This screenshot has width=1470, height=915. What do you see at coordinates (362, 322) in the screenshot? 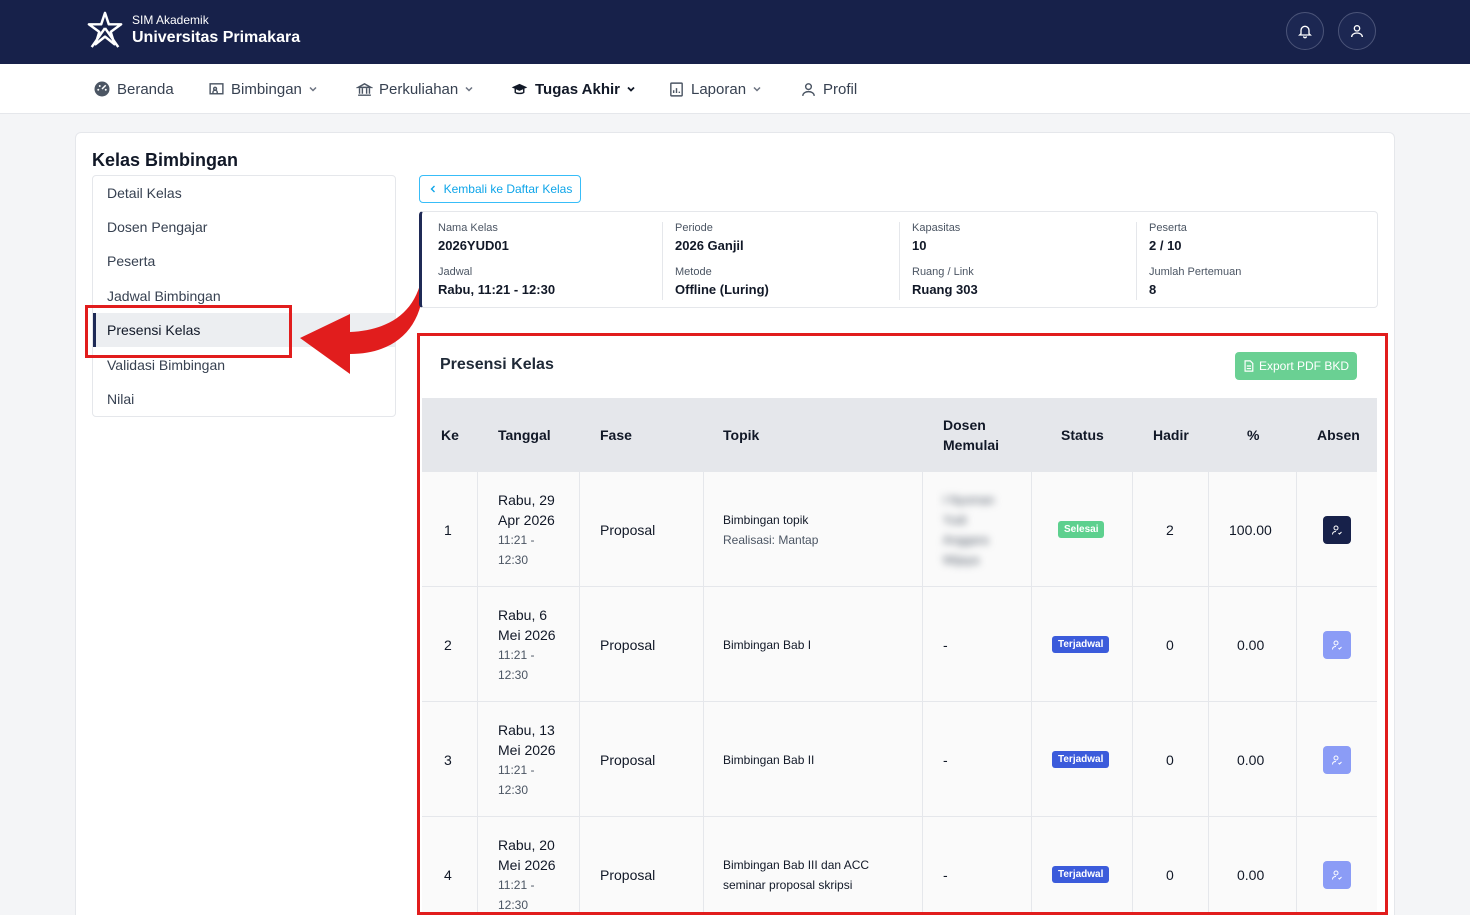
I see `red-arrow-annotation` at bounding box center [362, 322].